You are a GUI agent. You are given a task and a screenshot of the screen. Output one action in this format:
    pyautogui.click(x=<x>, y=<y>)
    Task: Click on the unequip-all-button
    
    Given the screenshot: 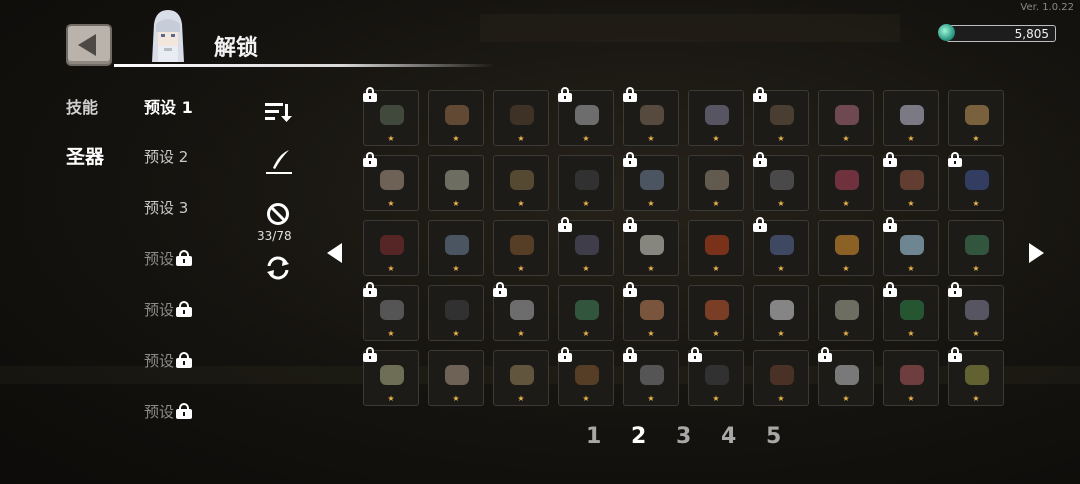 What is the action you would take?
    pyautogui.click(x=278, y=214)
    